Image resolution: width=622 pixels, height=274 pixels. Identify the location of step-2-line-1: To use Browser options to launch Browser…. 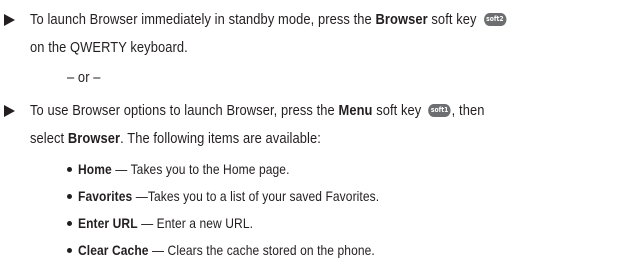
(257, 111).